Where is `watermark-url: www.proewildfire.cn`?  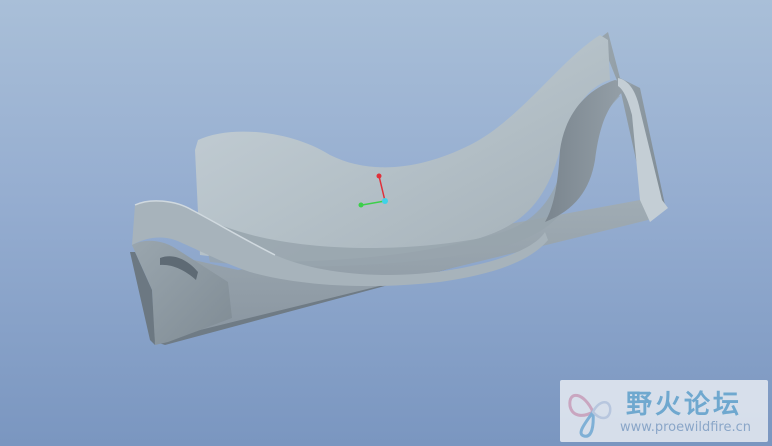
watermark-url: www.proewildfire.cn is located at coordinates (685, 427).